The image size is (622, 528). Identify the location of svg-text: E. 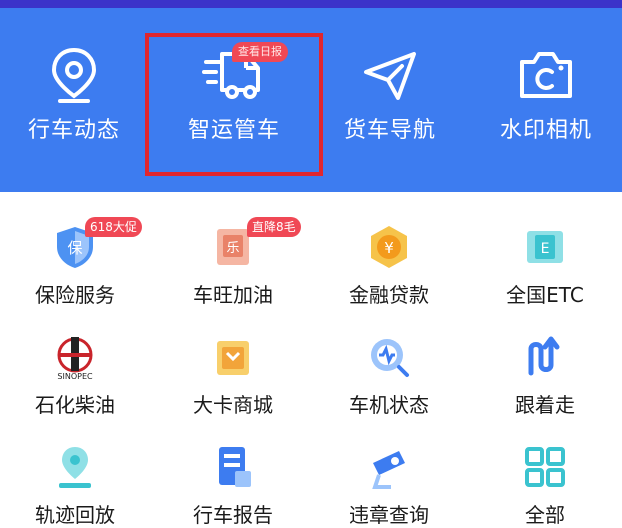
(545, 249).